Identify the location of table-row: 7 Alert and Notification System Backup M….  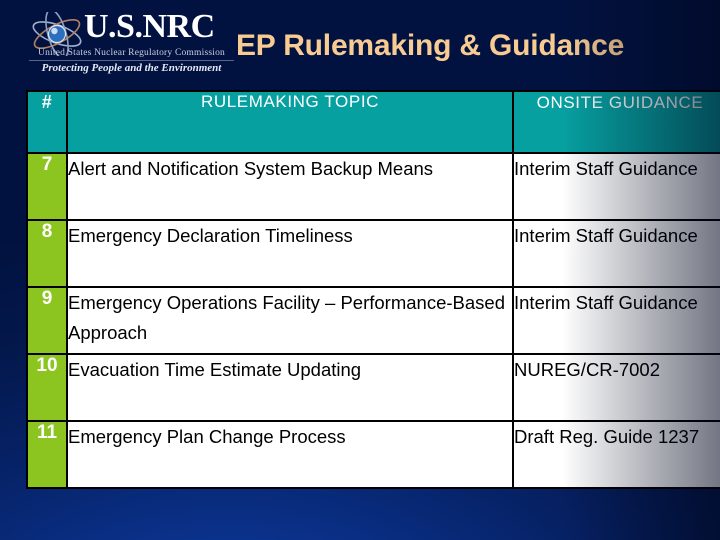
(373, 186).